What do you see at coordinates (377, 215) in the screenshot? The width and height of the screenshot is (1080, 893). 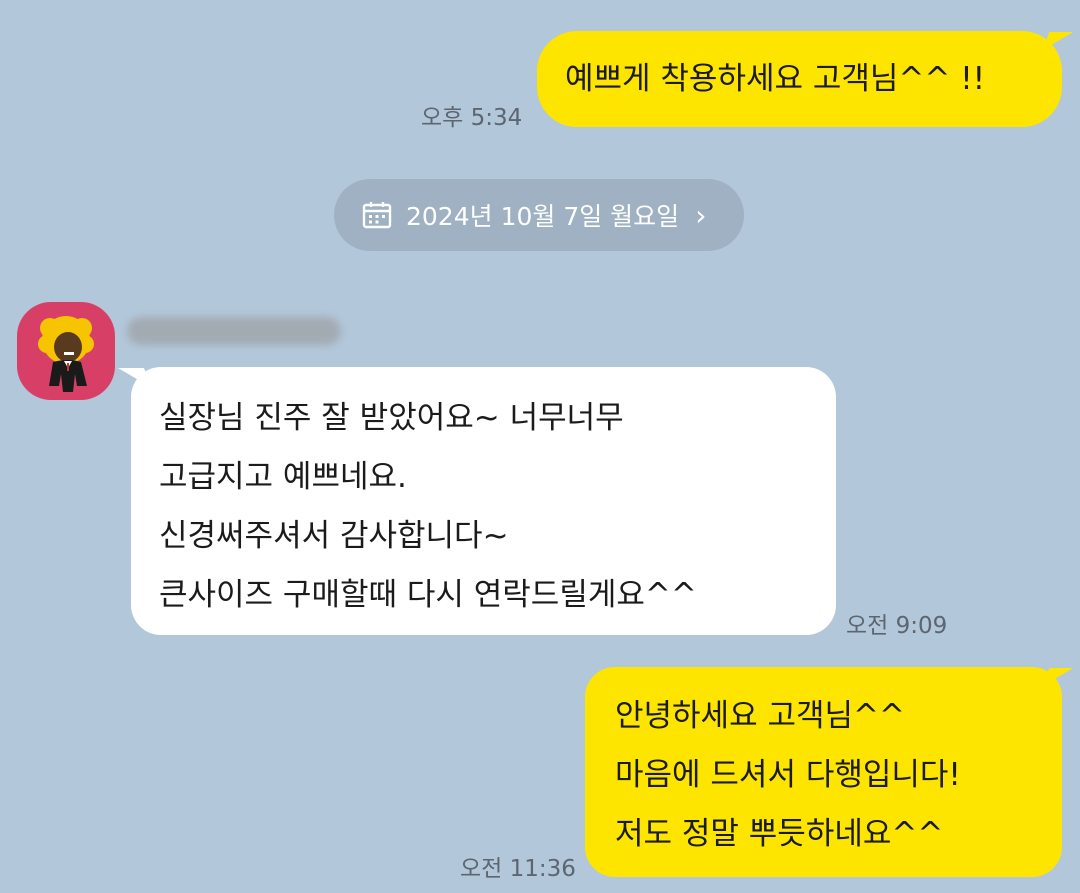 I see `calendar-icon` at bounding box center [377, 215].